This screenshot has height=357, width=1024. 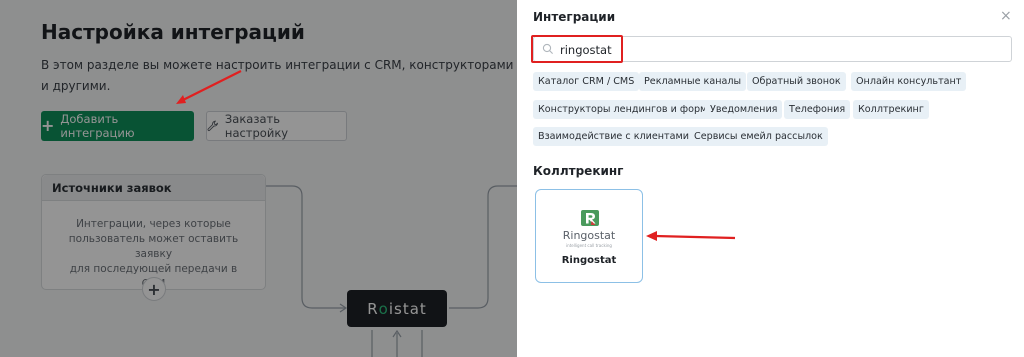 What do you see at coordinates (758, 136) in the screenshot?
I see `chip-email-services: Сервисы емейл рассылок` at bounding box center [758, 136].